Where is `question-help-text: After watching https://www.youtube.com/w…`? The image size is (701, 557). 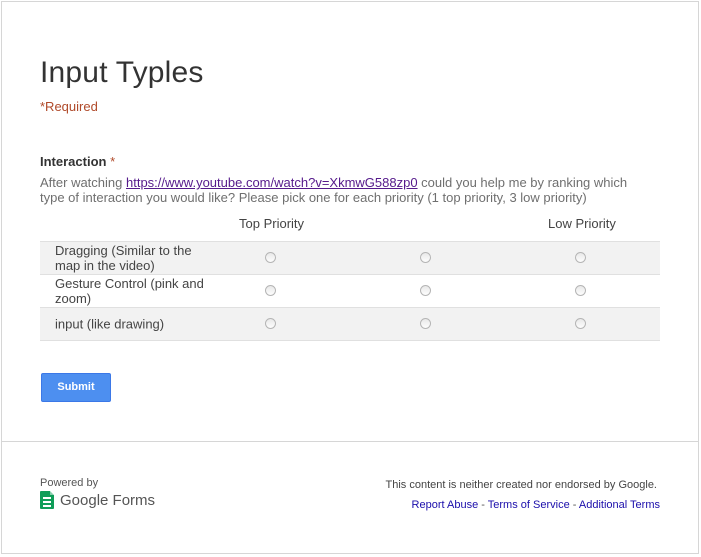 question-help-text: After watching https://www.youtube.com/w… is located at coordinates (345, 190).